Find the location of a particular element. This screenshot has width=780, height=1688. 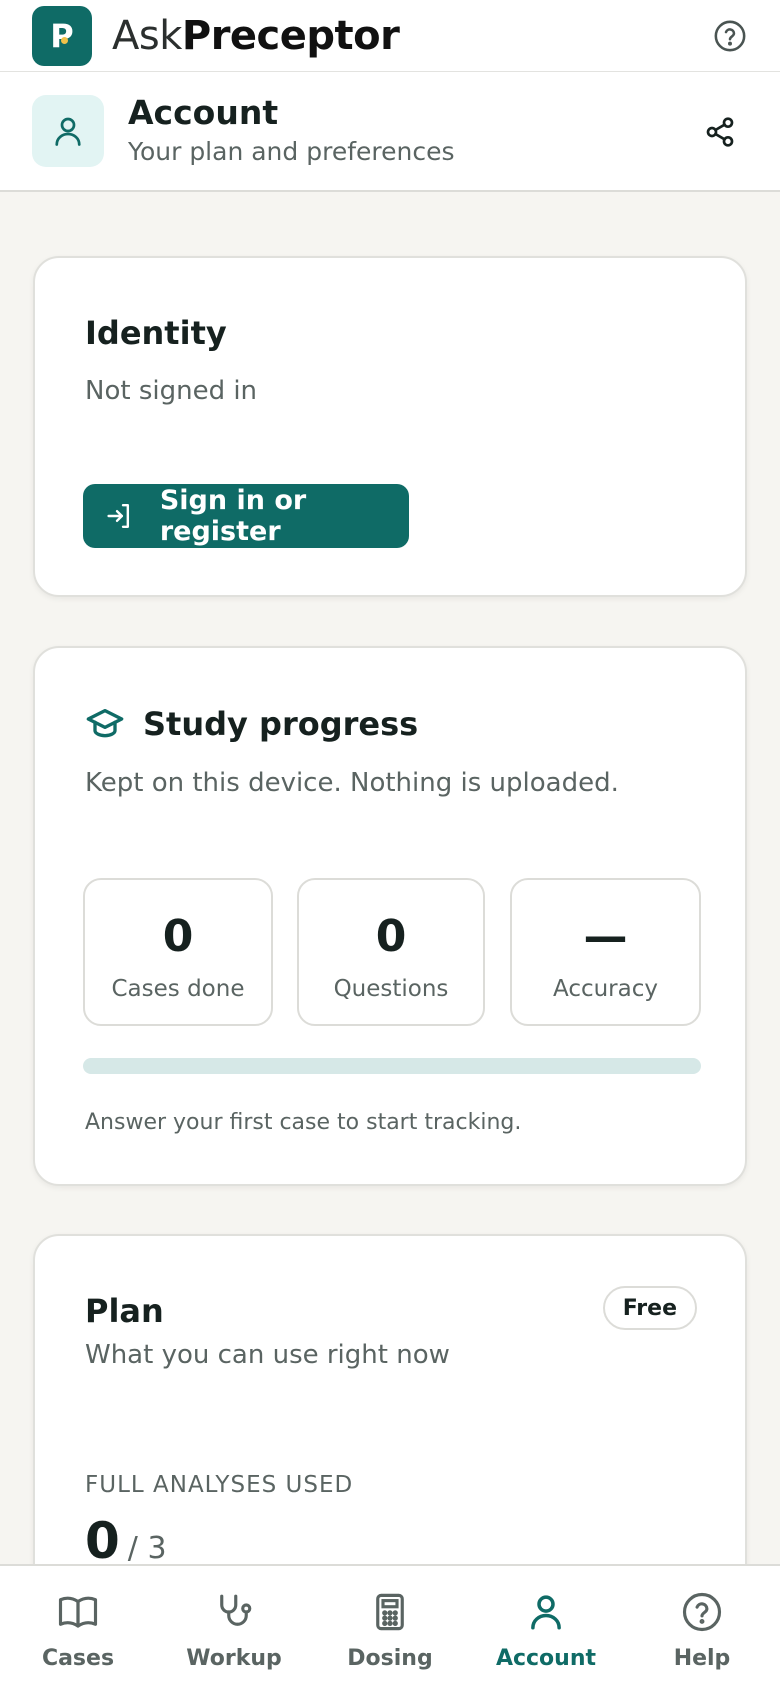

graduation-cap-icon is located at coordinates (105, 723).